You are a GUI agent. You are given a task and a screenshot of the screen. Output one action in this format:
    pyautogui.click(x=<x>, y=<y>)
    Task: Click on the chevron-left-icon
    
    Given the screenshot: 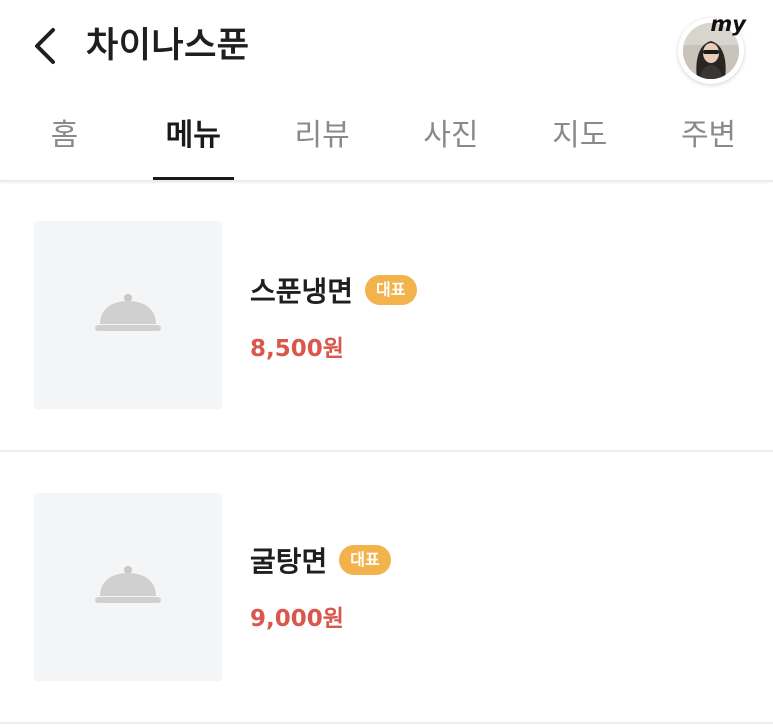 What is the action you would take?
    pyautogui.click(x=45, y=46)
    